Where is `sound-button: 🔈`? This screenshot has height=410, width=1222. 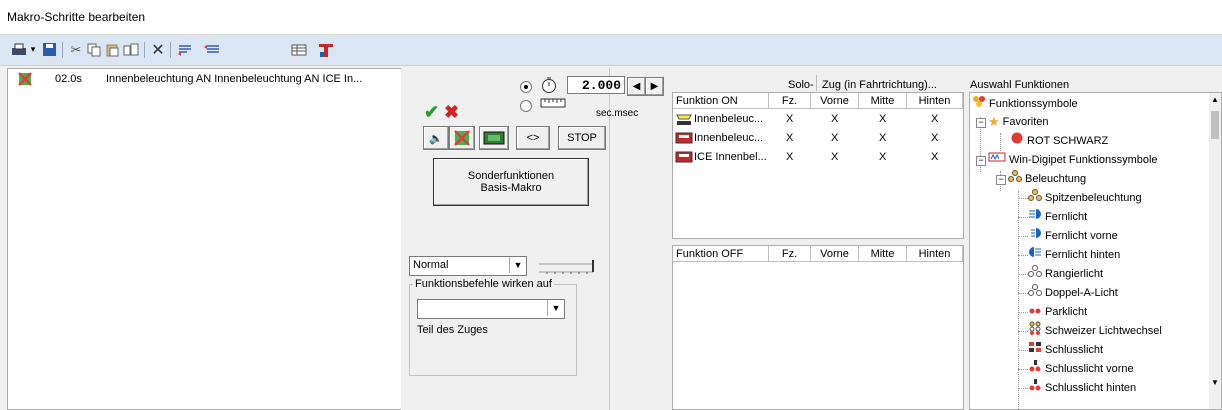 sound-button: 🔈 is located at coordinates (436, 138).